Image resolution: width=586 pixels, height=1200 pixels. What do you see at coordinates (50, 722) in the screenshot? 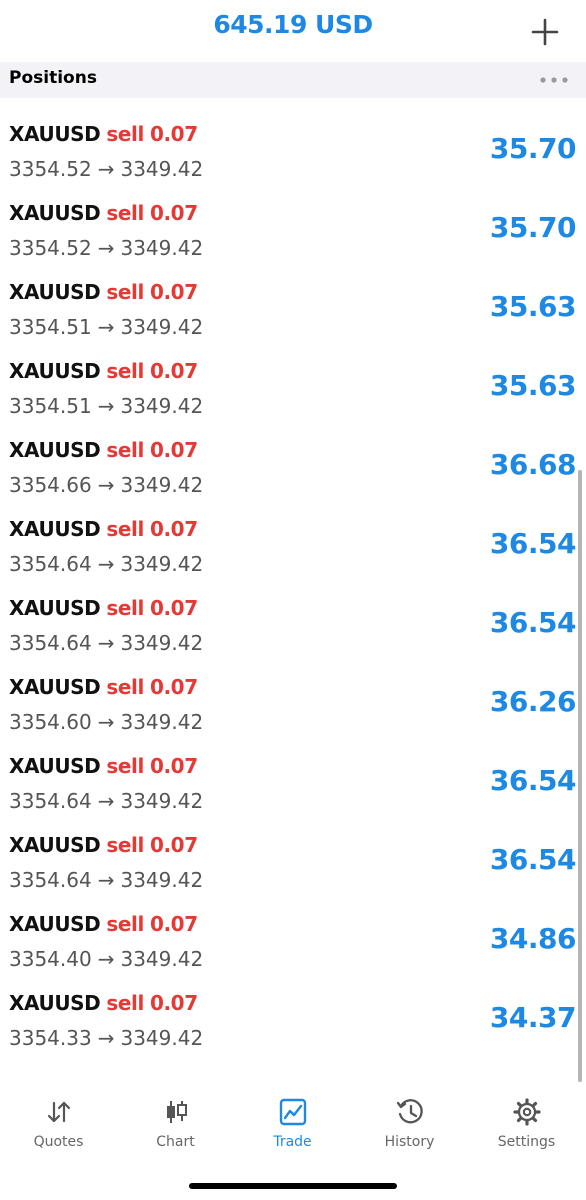
I see `open-price: 3354.60` at bounding box center [50, 722].